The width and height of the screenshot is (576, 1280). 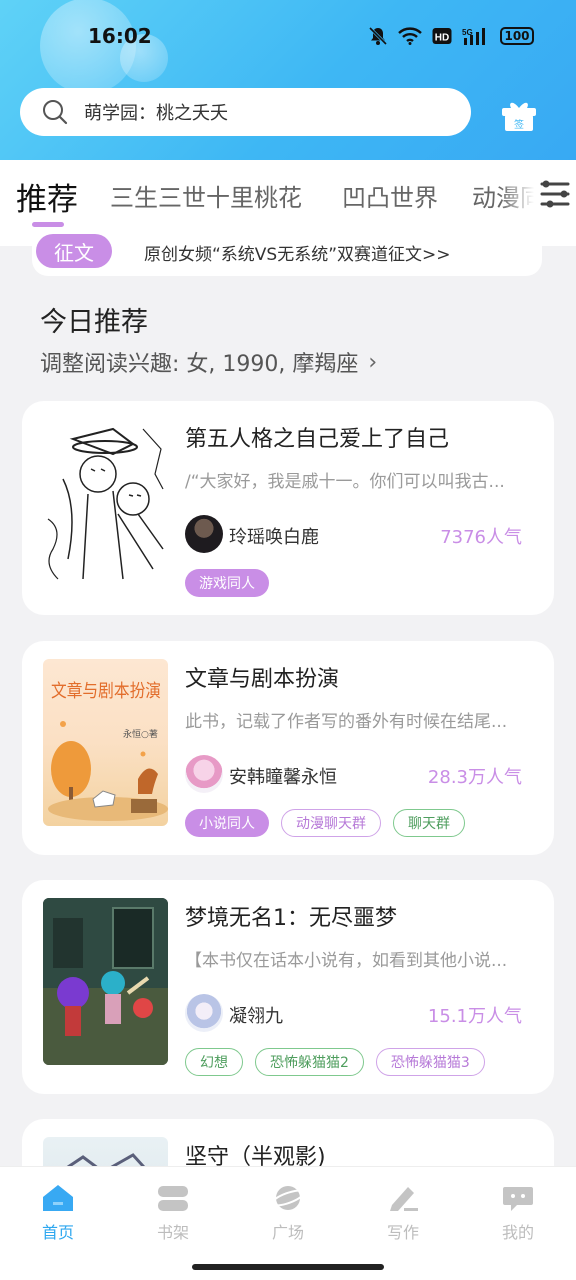 What do you see at coordinates (140, 734) in the screenshot?
I see `cover-subtitle: 永恒○著` at bounding box center [140, 734].